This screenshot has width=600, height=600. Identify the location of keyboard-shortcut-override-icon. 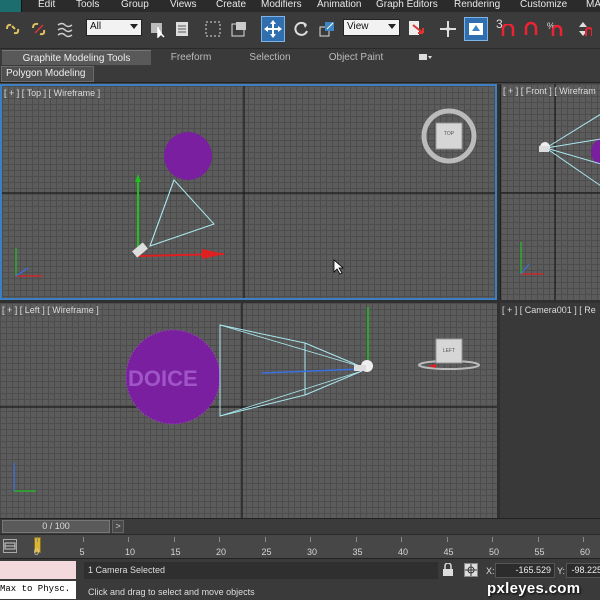
(476, 29).